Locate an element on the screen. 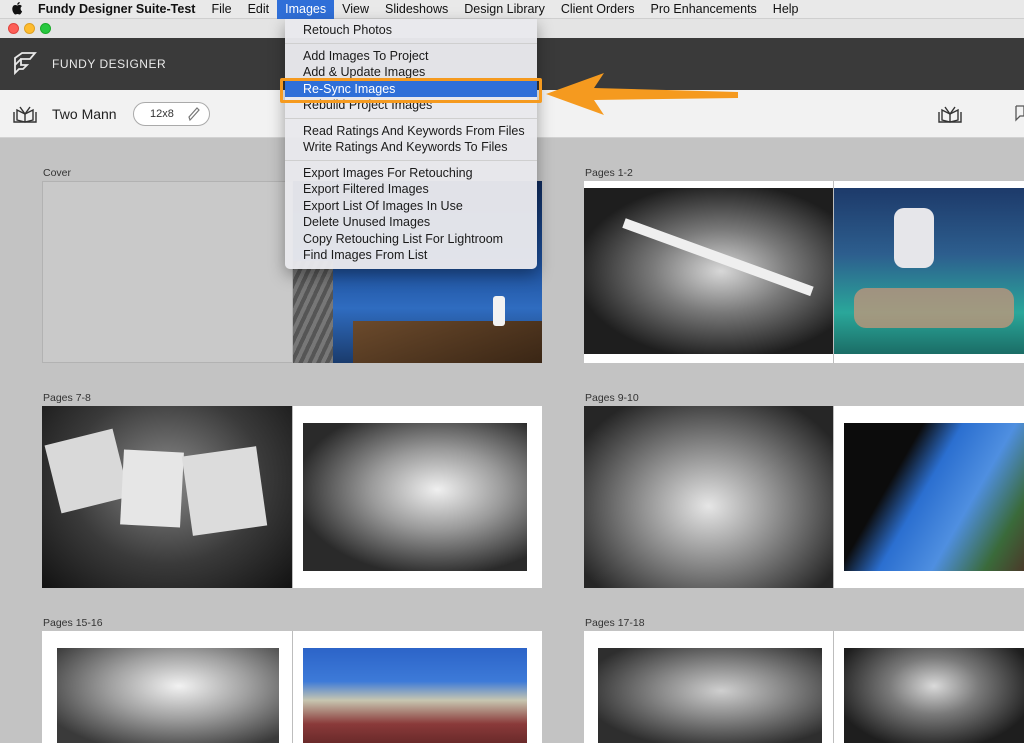 The width and height of the screenshot is (1024, 743). groom-photo is located at coordinates (934, 695).